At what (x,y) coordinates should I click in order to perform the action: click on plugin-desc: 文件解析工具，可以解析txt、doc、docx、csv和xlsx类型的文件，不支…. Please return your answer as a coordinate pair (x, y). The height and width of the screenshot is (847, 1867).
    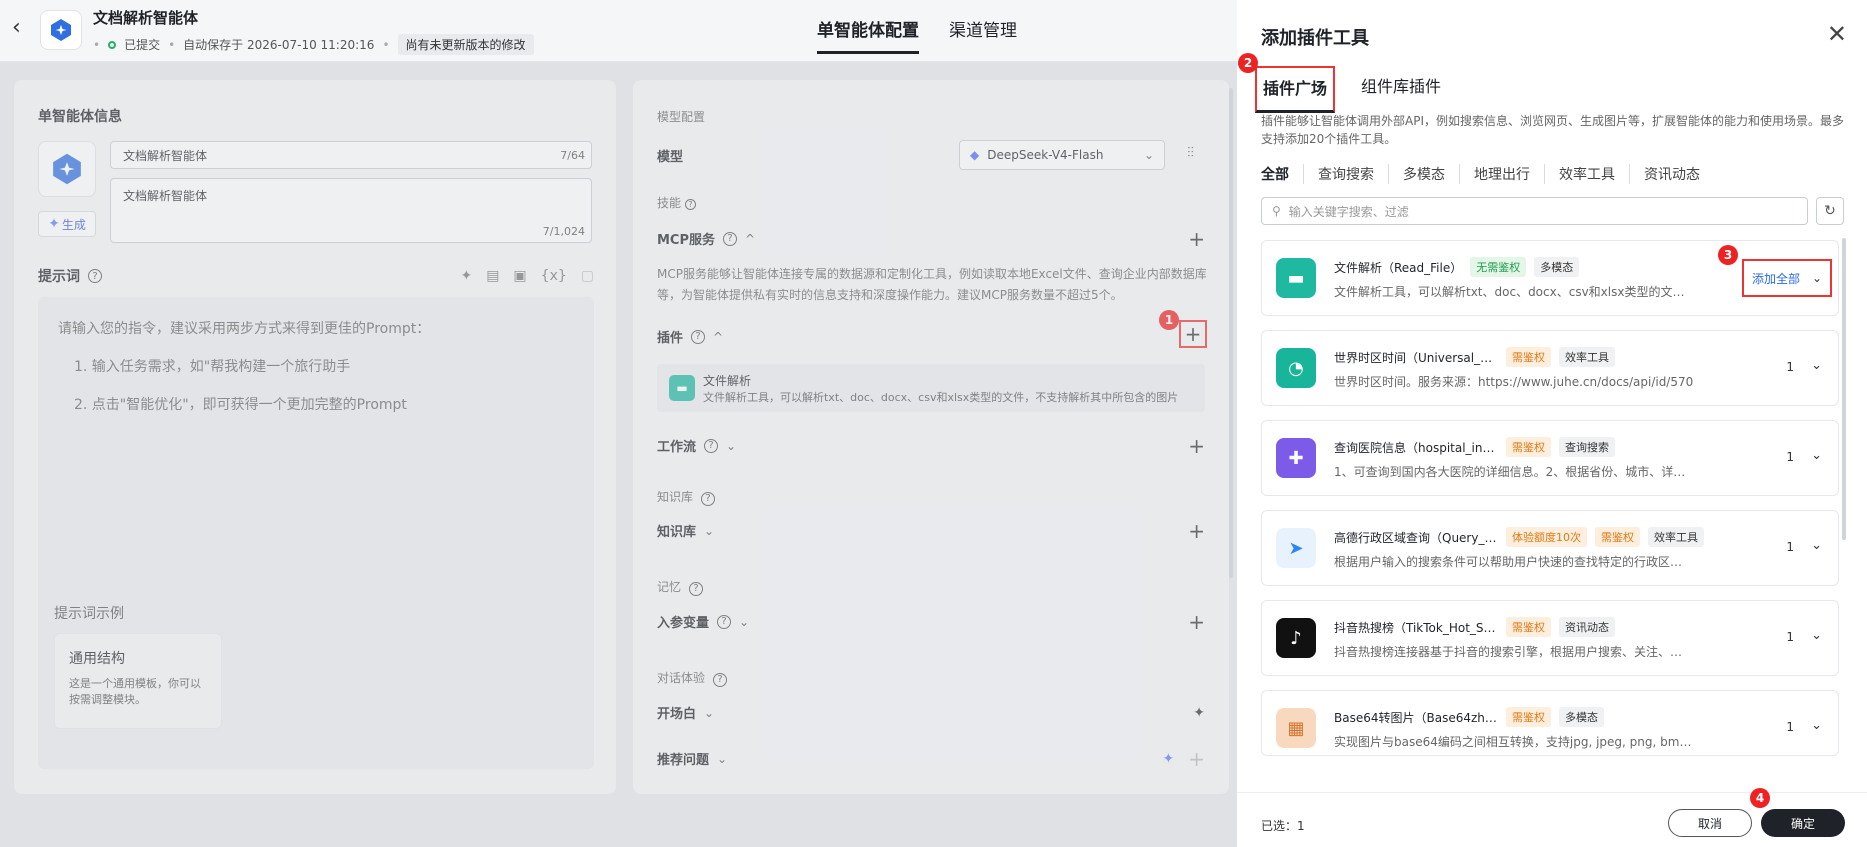
    Looking at the image, I should click on (1514, 292).